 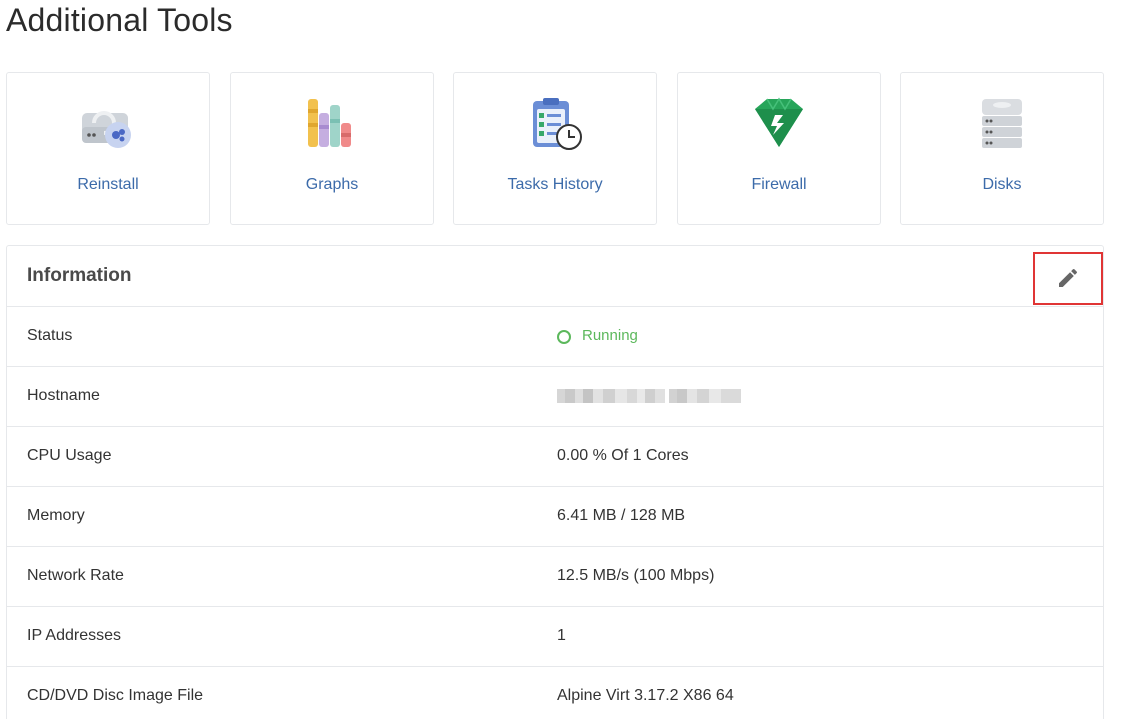 I want to click on tool-card-tasks-history: Tasks History, so click(x=555, y=148).